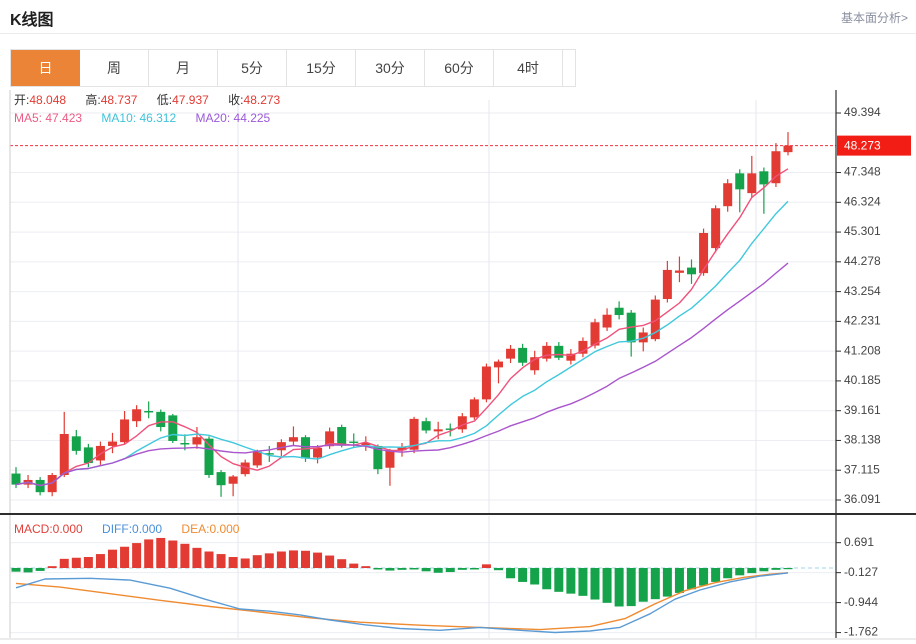 The image size is (916, 644). I want to click on price-tick-label: 49.394, so click(862, 112).